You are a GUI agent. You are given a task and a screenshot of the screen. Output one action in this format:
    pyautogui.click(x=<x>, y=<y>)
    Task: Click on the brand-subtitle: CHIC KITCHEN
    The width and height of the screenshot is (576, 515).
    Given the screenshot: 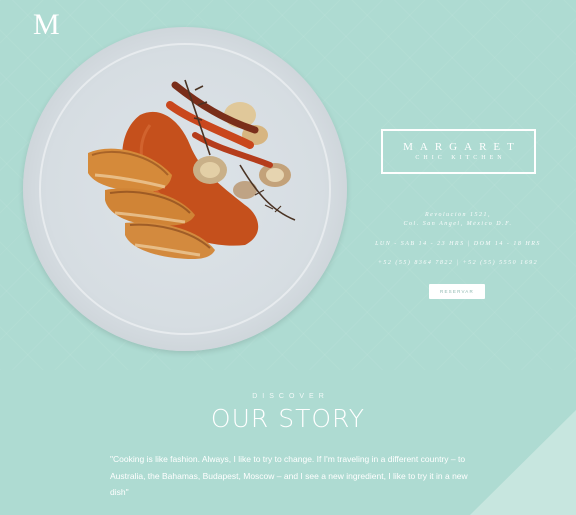 What is the action you would take?
    pyautogui.click(x=460, y=158)
    